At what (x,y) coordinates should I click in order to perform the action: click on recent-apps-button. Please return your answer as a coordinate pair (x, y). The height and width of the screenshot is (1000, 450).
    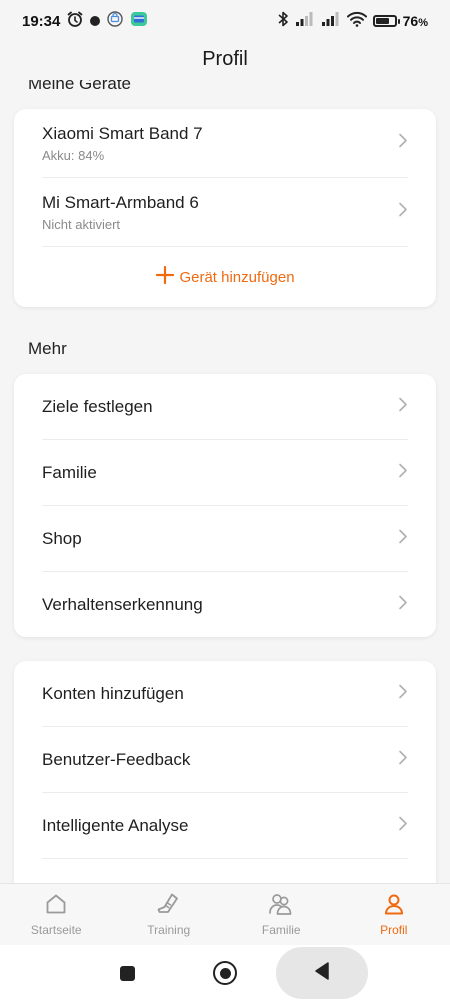
    Looking at the image, I should click on (127, 973).